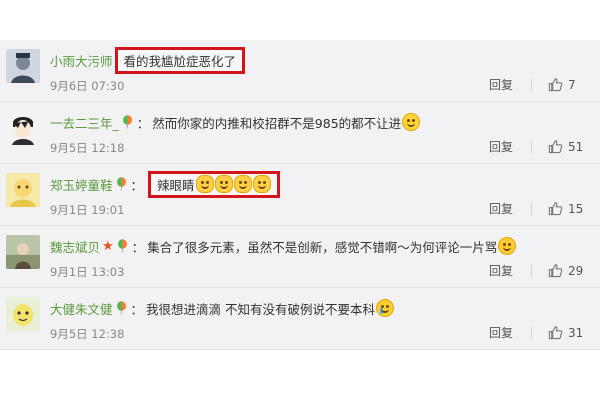  What do you see at coordinates (536, 208) in the screenshot?
I see `comment-actions: 回复 15` at bounding box center [536, 208].